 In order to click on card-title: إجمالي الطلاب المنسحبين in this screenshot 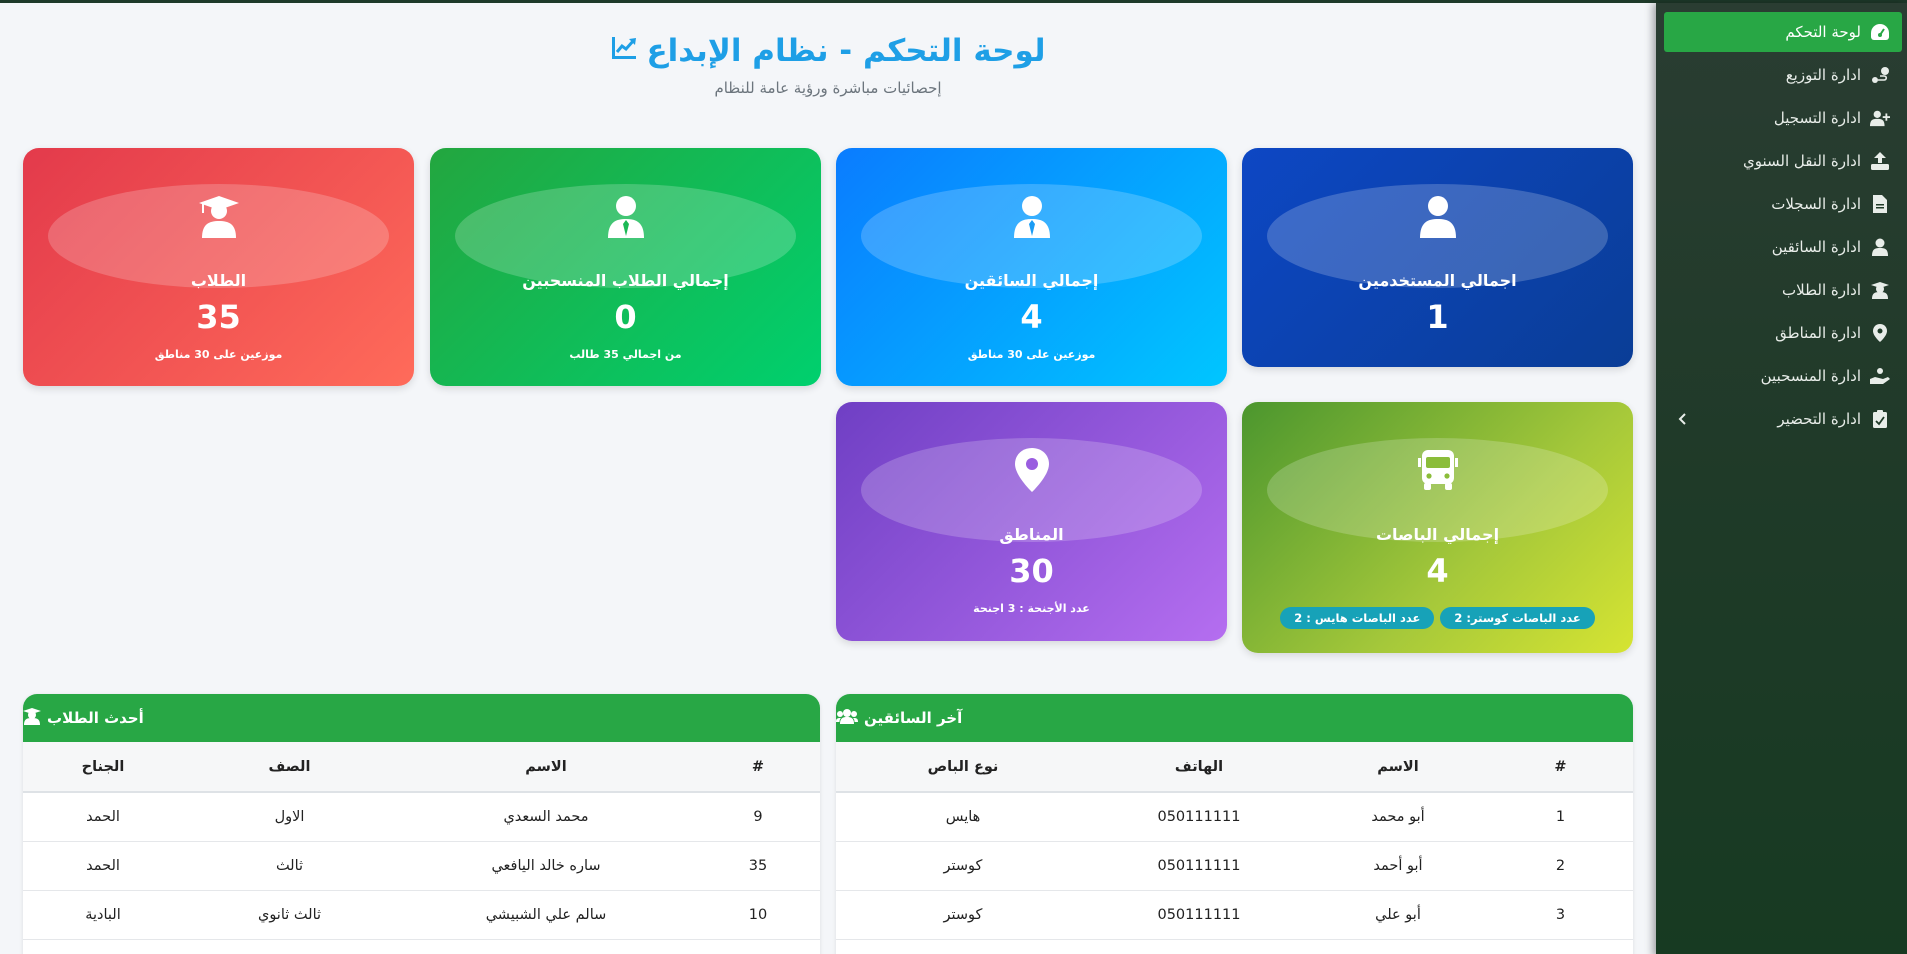, I will do `click(625, 280)`.